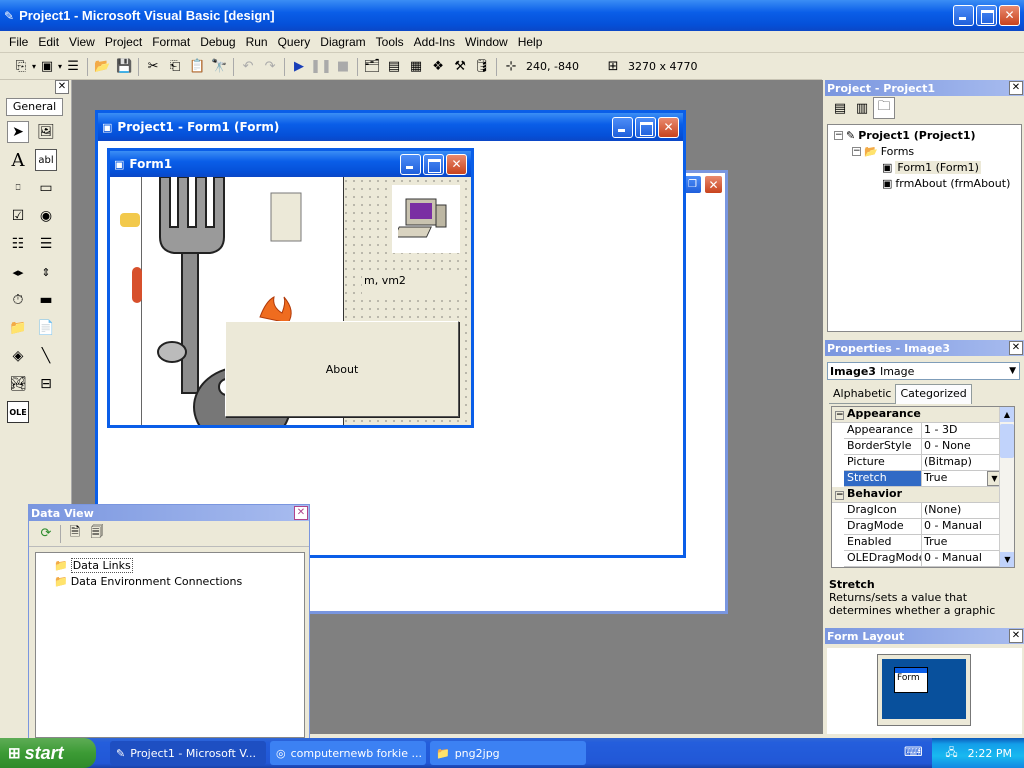  Describe the element at coordinates (1007, 441) in the screenshot. I see `scroll-thumb` at that location.